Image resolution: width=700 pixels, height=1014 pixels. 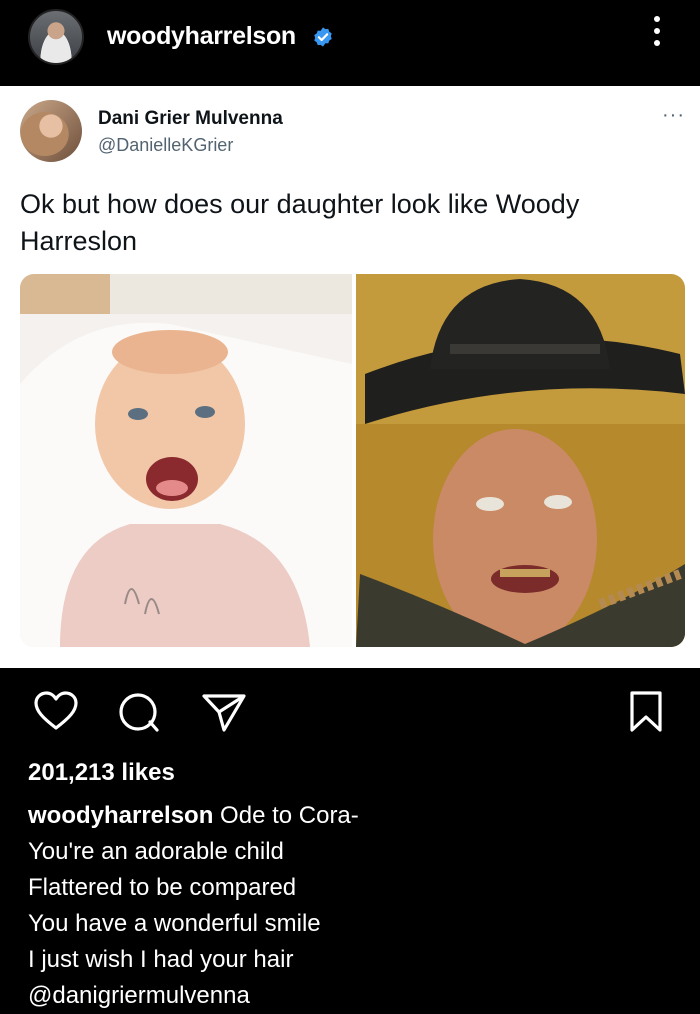 What do you see at coordinates (350, 42) in the screenshot?
I see `post-header: woodyharrelson` at bounding box center [350, 42].